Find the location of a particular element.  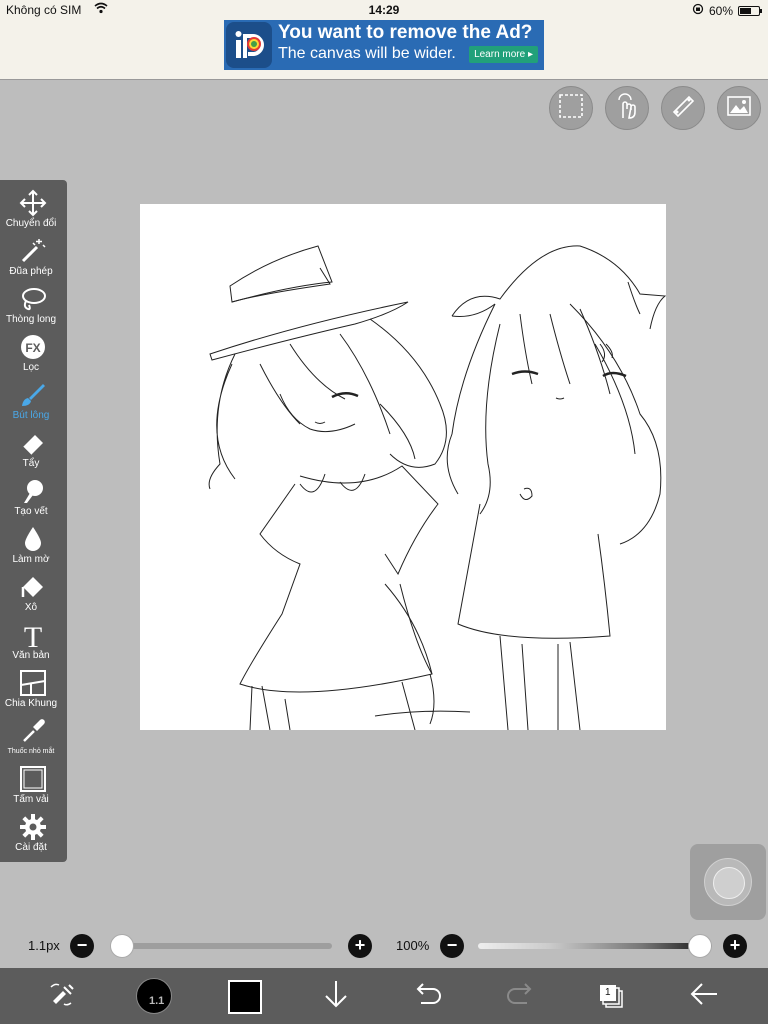

tool-fx-filter: FX Lọc is located at coordinates (33, 352).